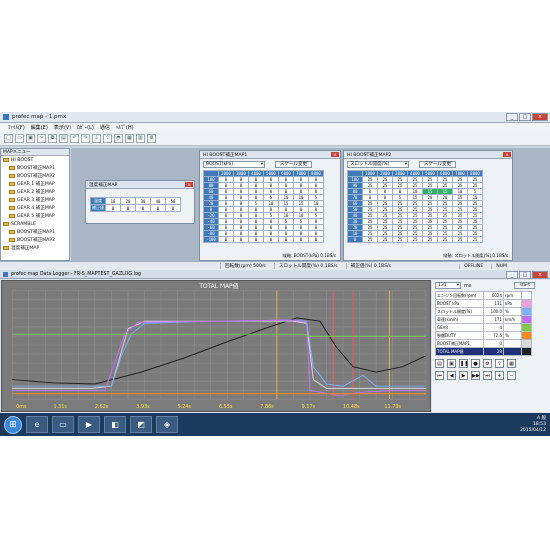 The image size is (550, 550). I want to click on map1-axis-select: BOOST(kPa) ▾, so click(234, 164).